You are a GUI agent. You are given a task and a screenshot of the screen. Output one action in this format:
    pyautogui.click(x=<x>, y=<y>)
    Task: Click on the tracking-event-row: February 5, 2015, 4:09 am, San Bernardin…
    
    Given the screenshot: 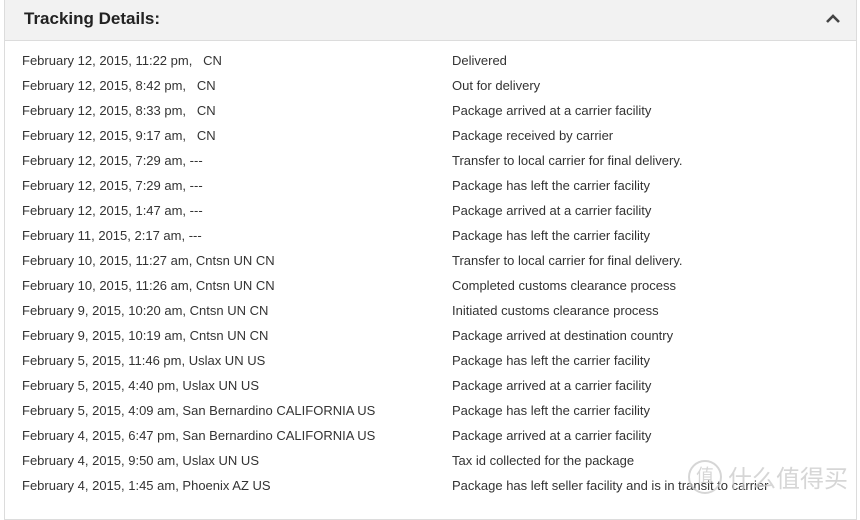 What is the action you would take?
    pyautogui.click(x=430, y=410)
    